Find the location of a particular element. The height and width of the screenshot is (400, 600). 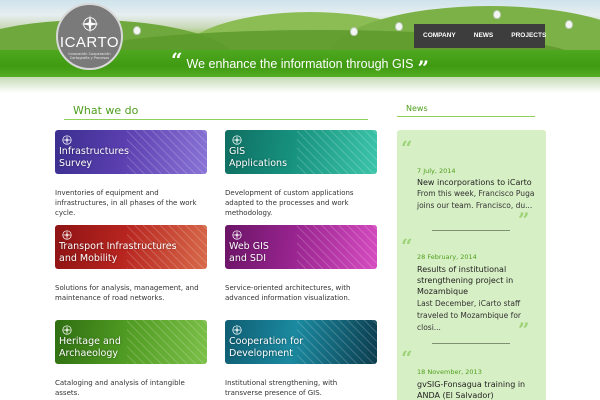

card-label: GIS Applications is located at coordinates (258, 157).